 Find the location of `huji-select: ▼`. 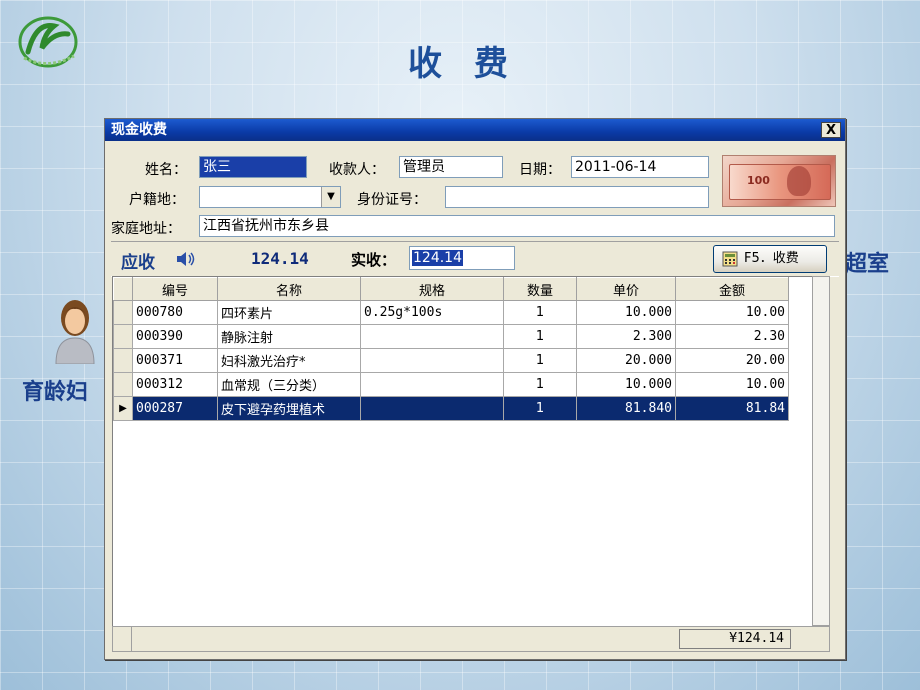

huji-select: ▼ is located at coordinates (270, 197).